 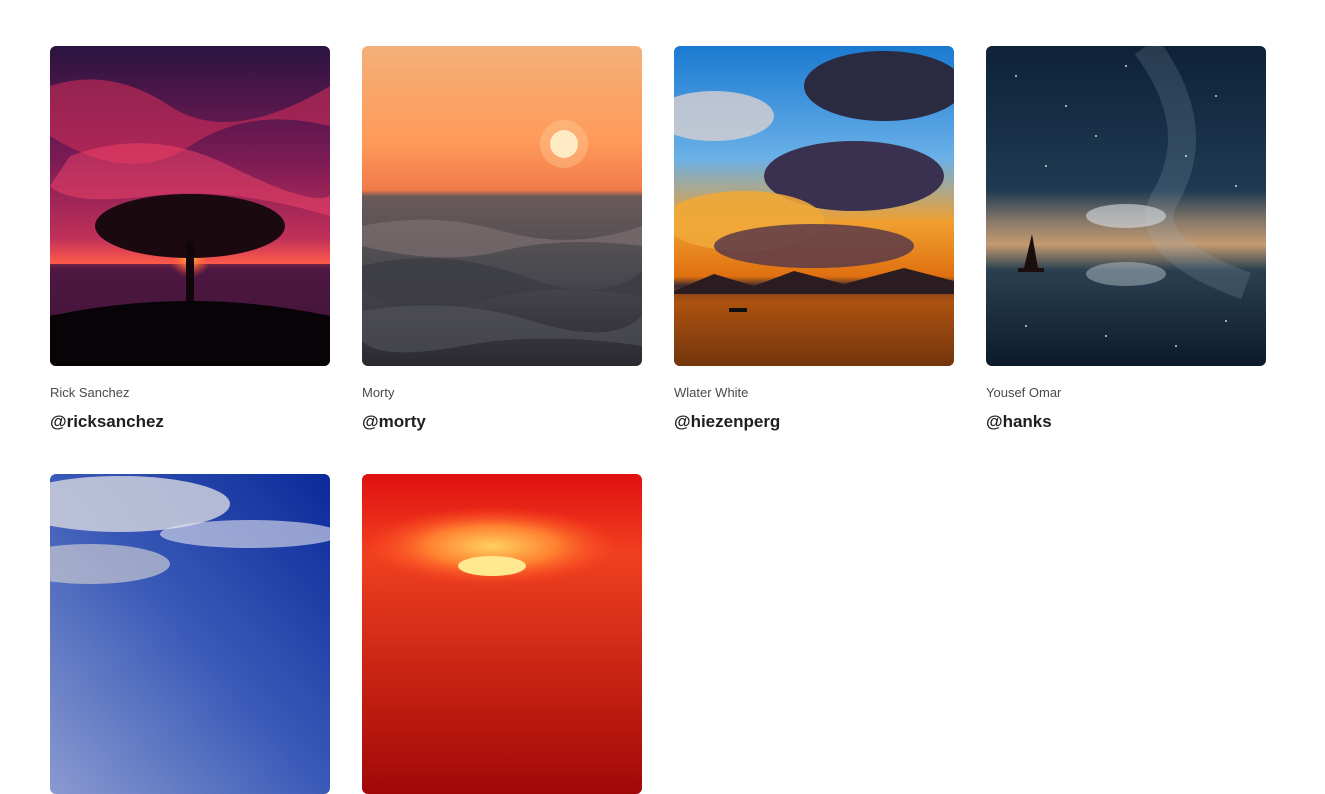 What do you see at coordinates (814, 422) in the screenshot?
I see `profile-handle: @hiezenperg` at bounding box center [814, 422].